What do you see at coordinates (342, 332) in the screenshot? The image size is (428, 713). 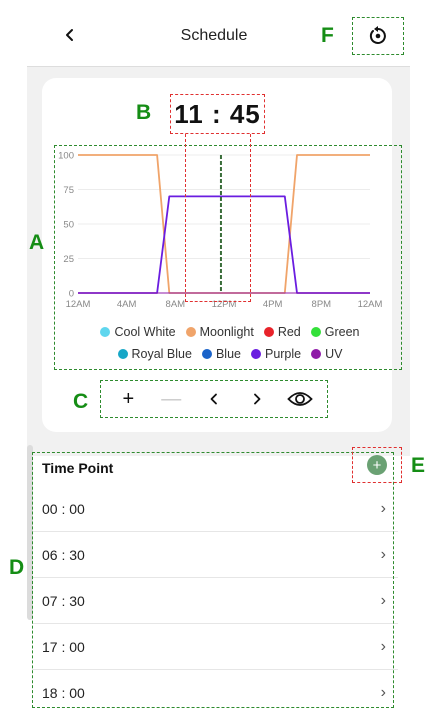 I see `legend-label: Green` at bounding box center [342, 332].